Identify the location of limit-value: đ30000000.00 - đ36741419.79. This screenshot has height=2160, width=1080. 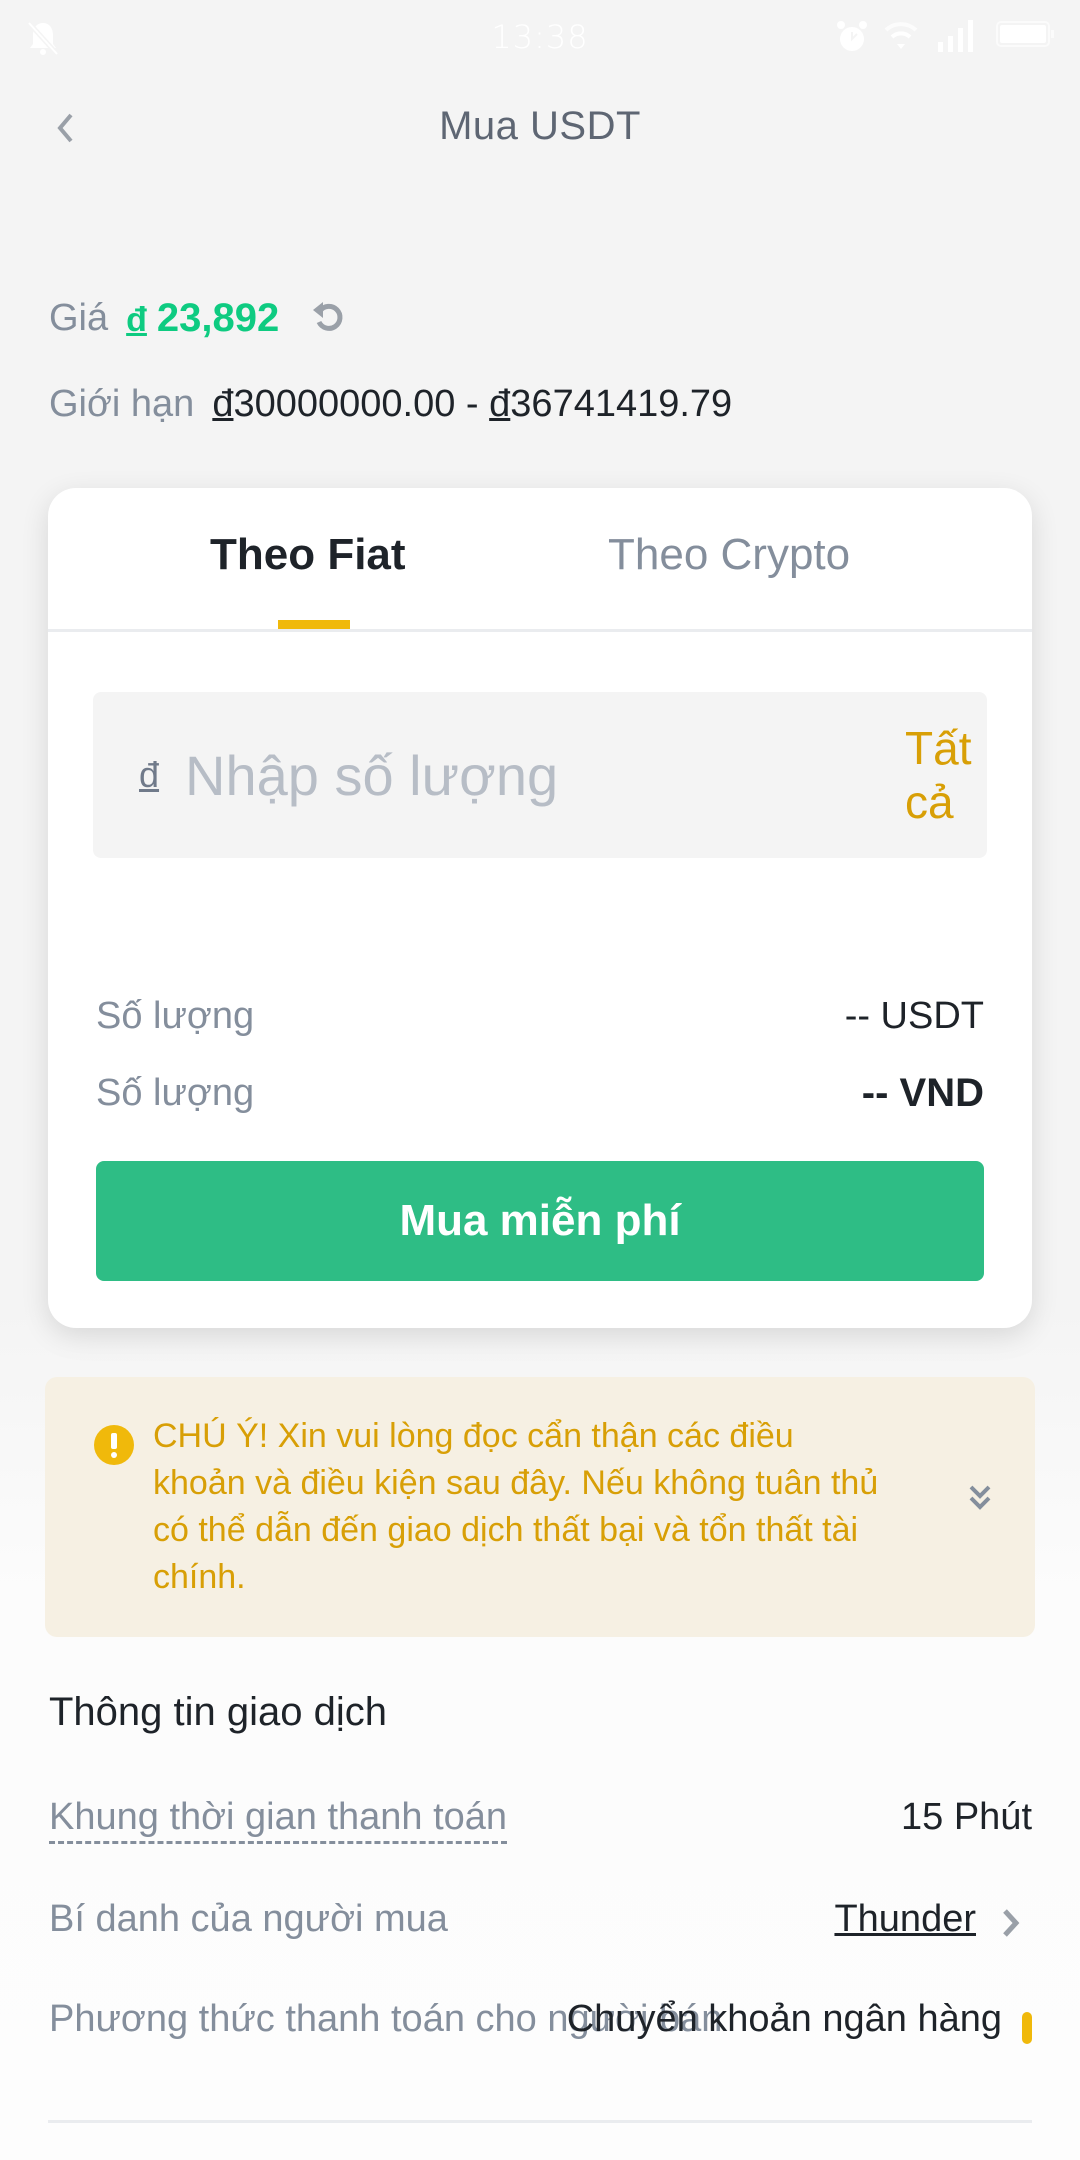
(472, 404).